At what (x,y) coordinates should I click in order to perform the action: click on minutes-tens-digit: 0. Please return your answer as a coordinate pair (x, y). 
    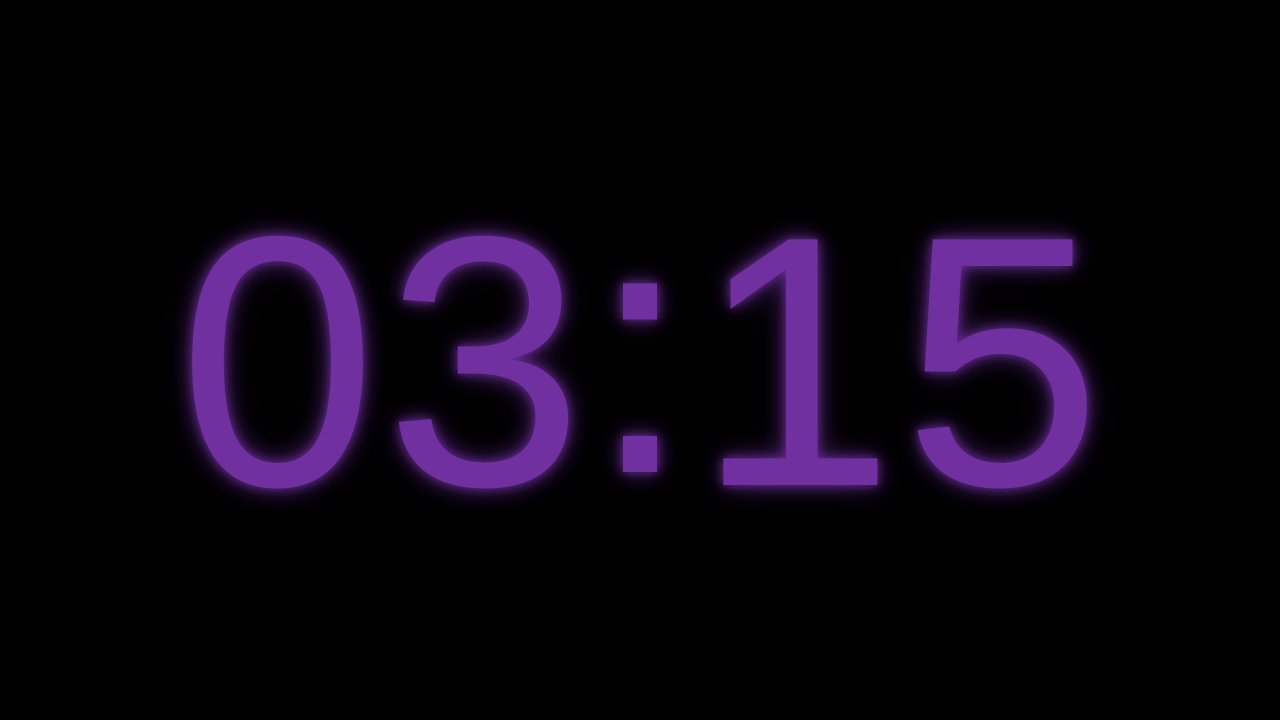
    Looking at the image, I should click on (277, 361).